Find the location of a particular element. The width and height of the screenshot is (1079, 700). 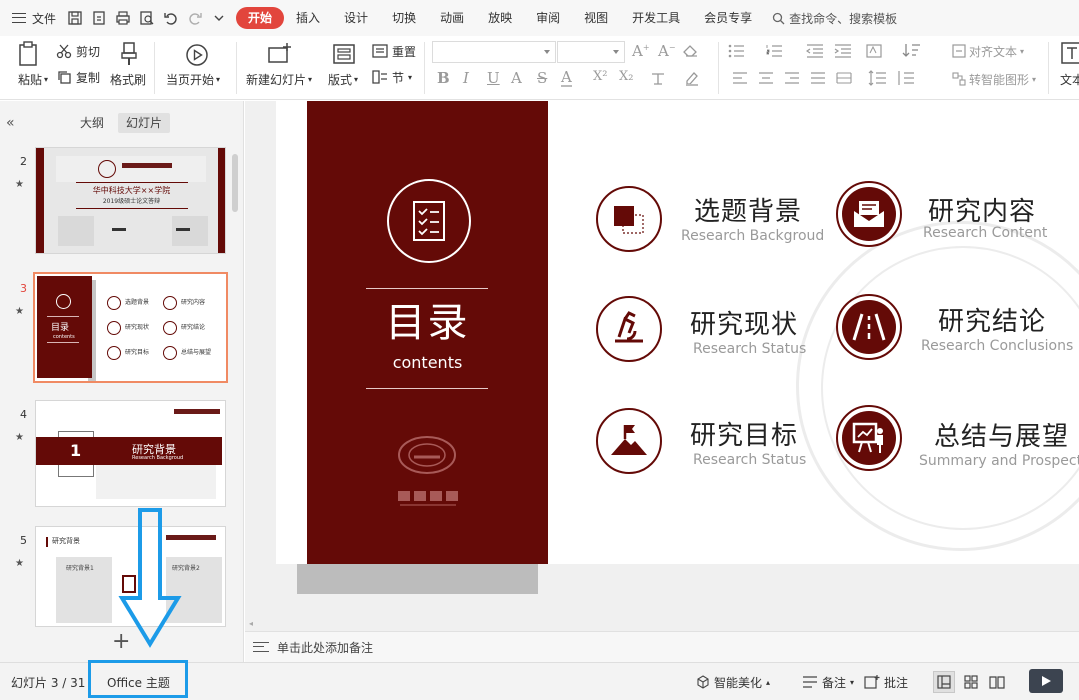

textbox-icon is located at coordinates (1070, 53).